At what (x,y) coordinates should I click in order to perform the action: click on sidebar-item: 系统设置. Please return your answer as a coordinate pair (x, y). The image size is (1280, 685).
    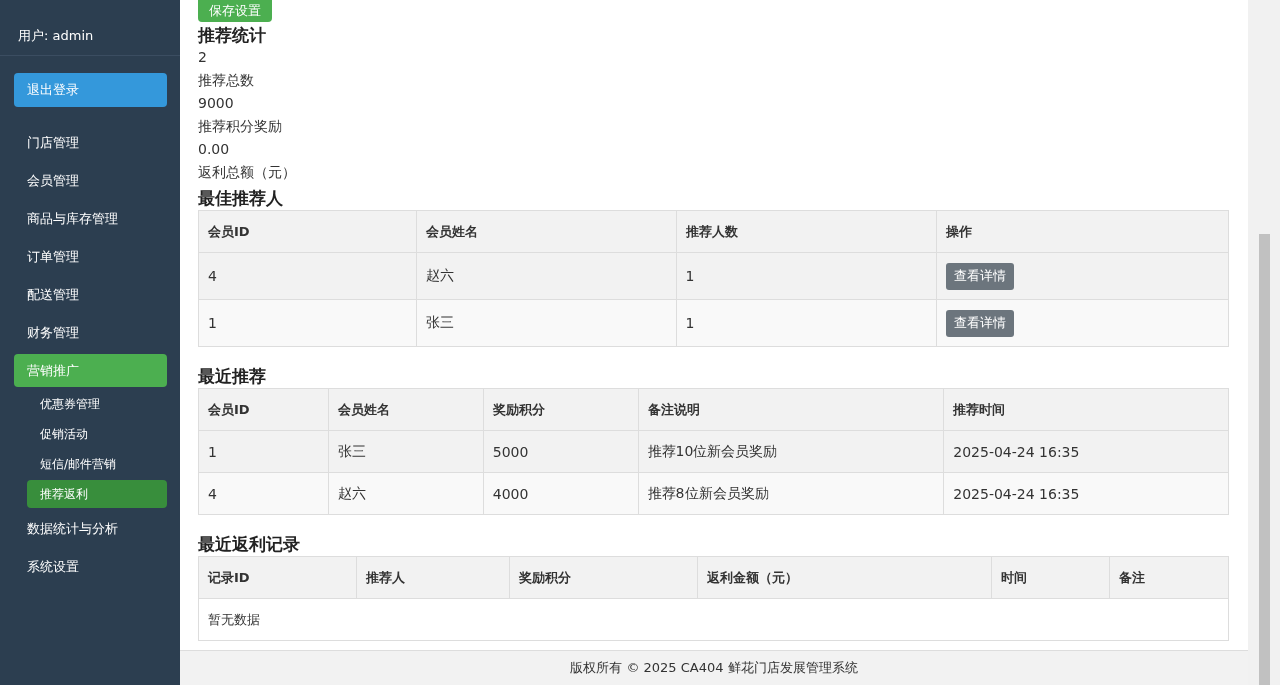
    Looking at the image, I should click on (90, 566).